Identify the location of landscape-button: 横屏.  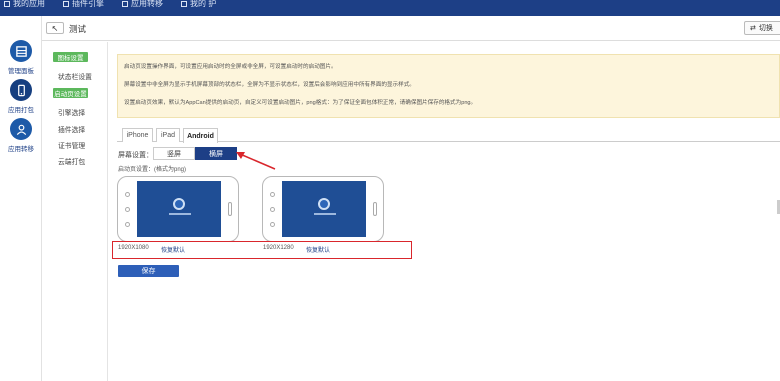
(216, 153).